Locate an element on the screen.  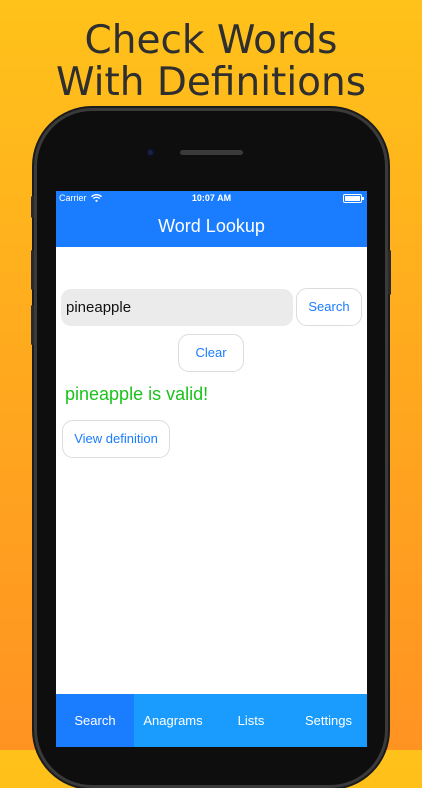
view-definition-button: View definition is located at coordinates (116, 439).